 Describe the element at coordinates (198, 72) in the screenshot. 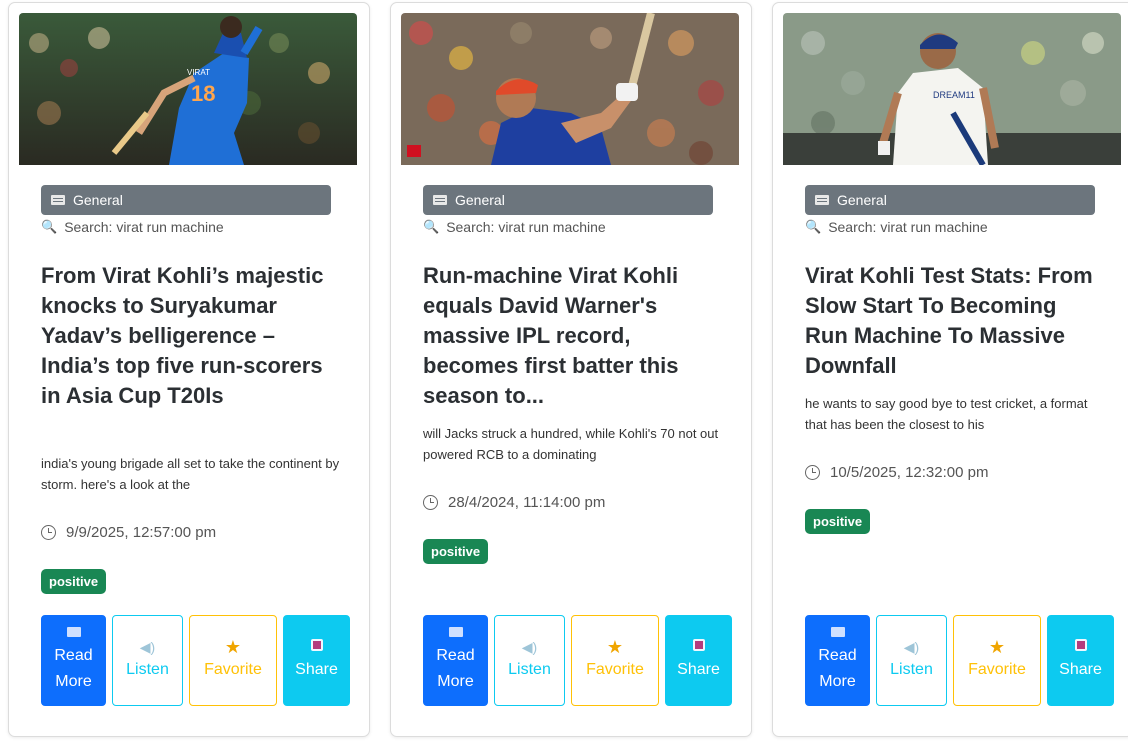

I see `jersey-name: VIRAT` at that location.